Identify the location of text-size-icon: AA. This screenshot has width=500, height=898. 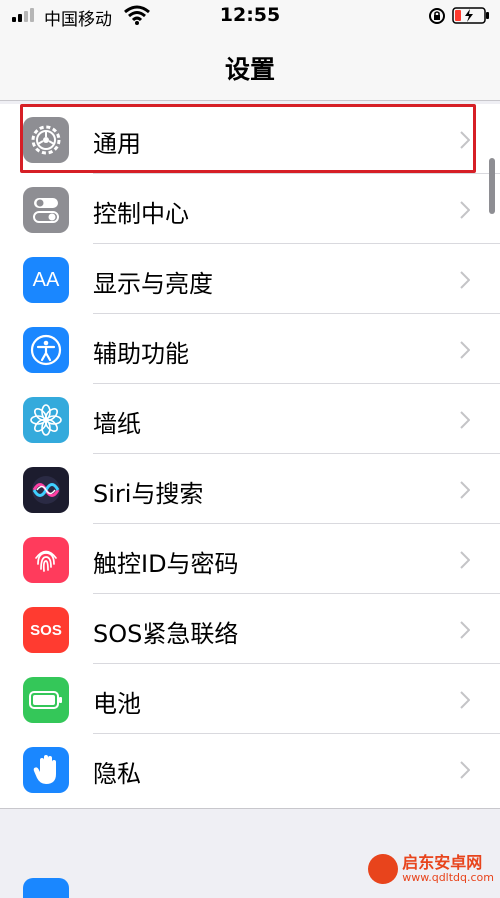
(46, 280).